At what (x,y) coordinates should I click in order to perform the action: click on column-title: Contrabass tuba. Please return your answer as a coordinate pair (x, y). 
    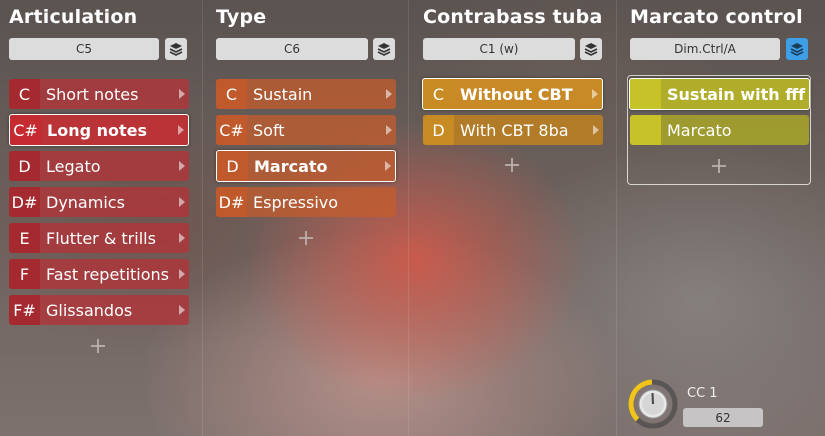
    Looking at the image, I should click on (513, 17).